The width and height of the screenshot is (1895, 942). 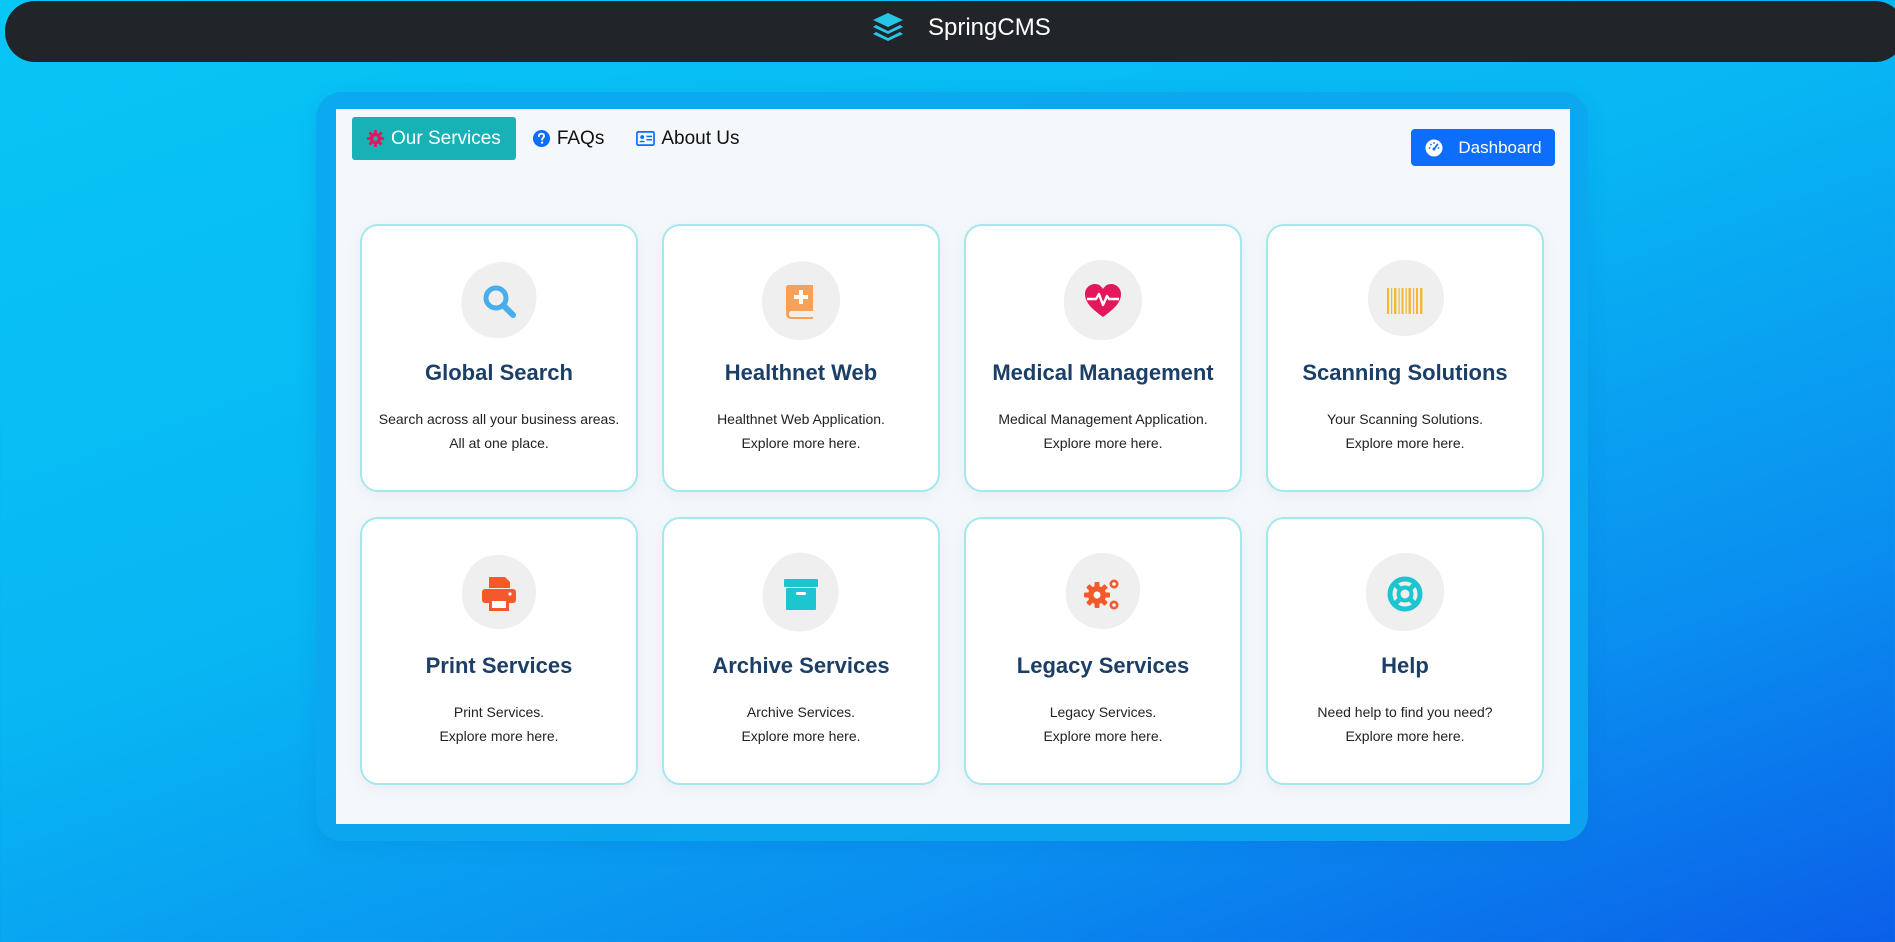 I want to click on card-title: Scanning Solutions, so click(x=1405, y=372).